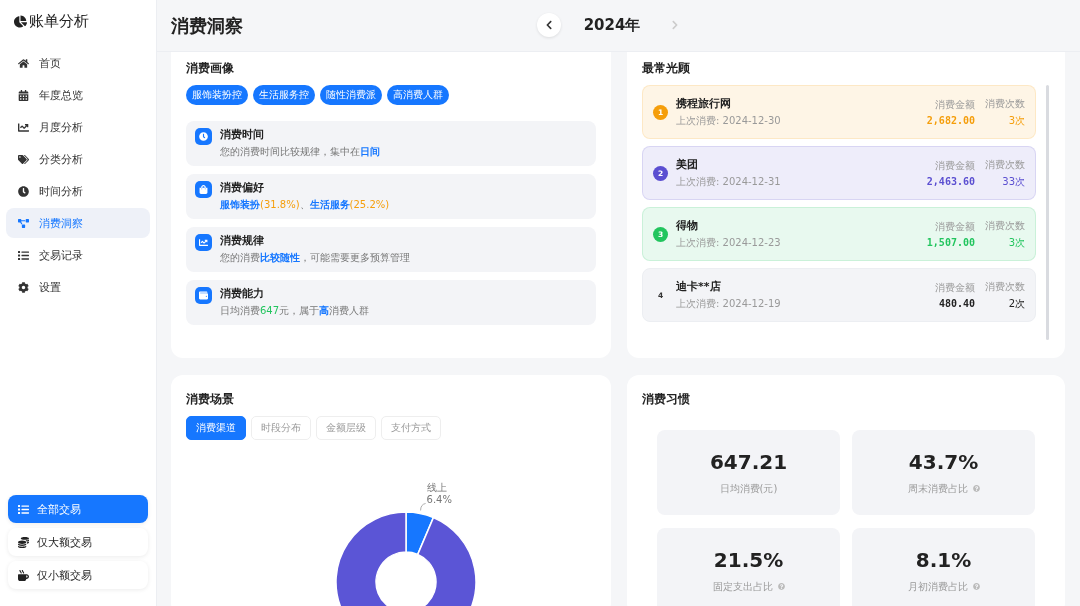  Describe the element at coordinates (704, 103) in the screenshot. I see `merchant-name: 携程旅行网` at that location.